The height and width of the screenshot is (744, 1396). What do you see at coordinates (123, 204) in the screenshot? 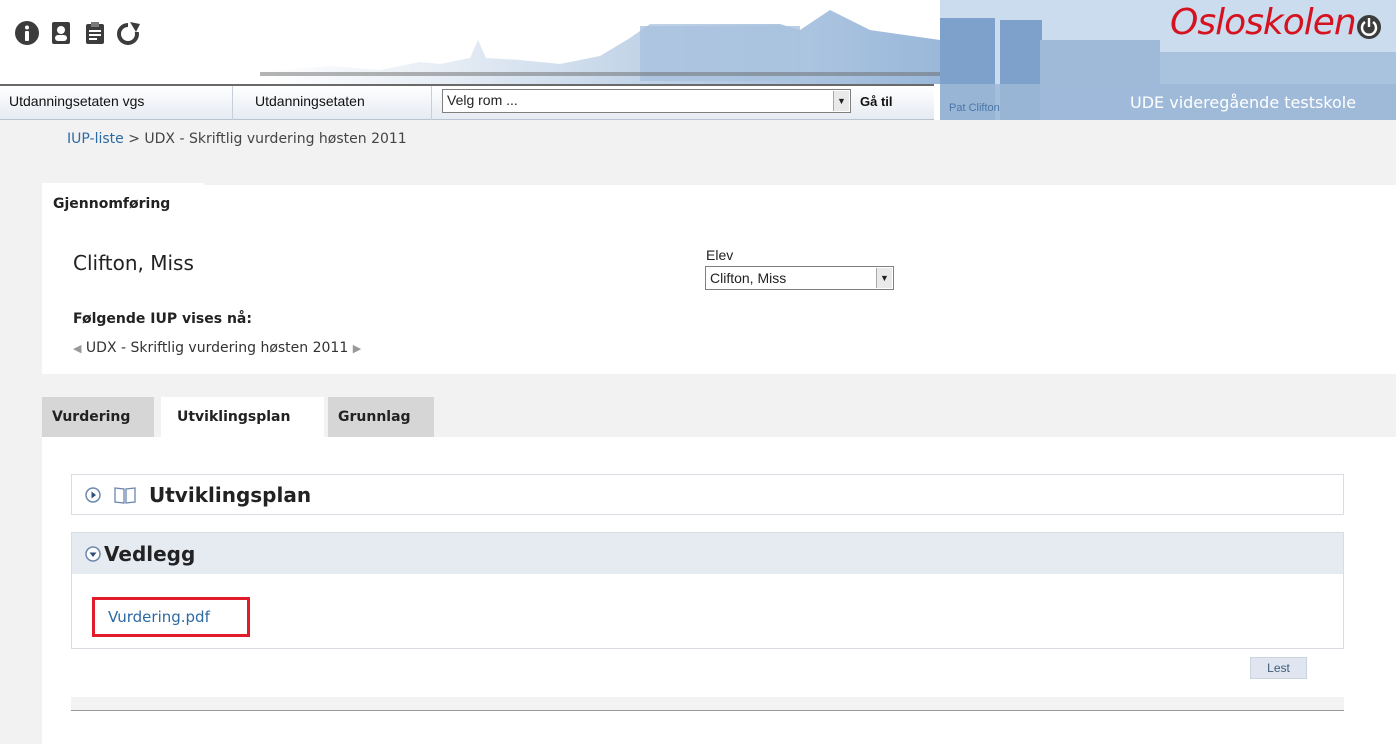
I see `tab-gjennomforing: Gjennomføring` at bounding box center [123, 204].